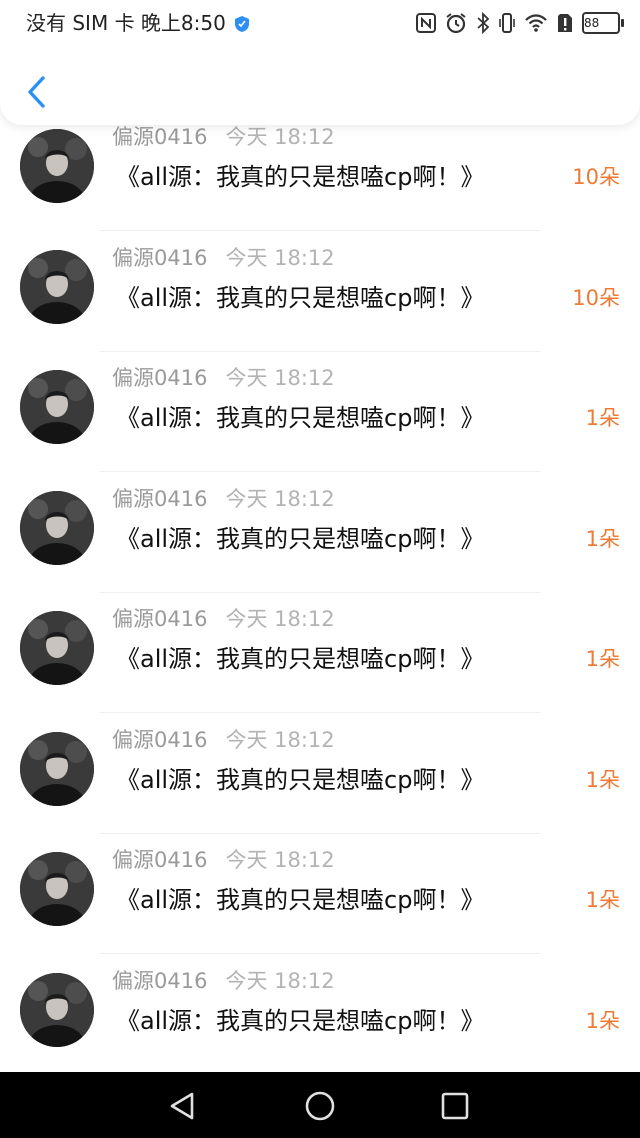 The height and width of the screenshot is (1138, 640). I want to click on recents-square-icon, so click(455, 1106).